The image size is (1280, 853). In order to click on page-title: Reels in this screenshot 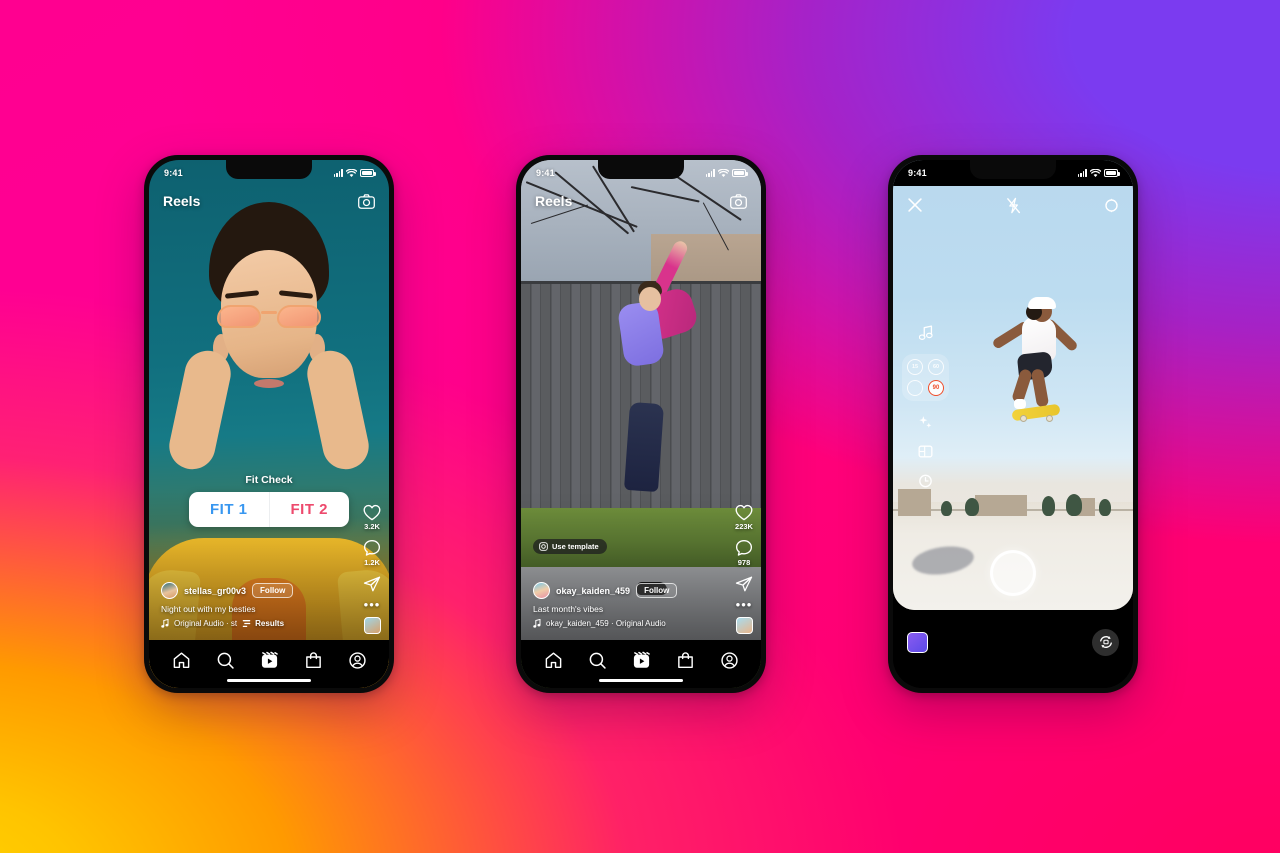, I will do `click(554, 201)`.